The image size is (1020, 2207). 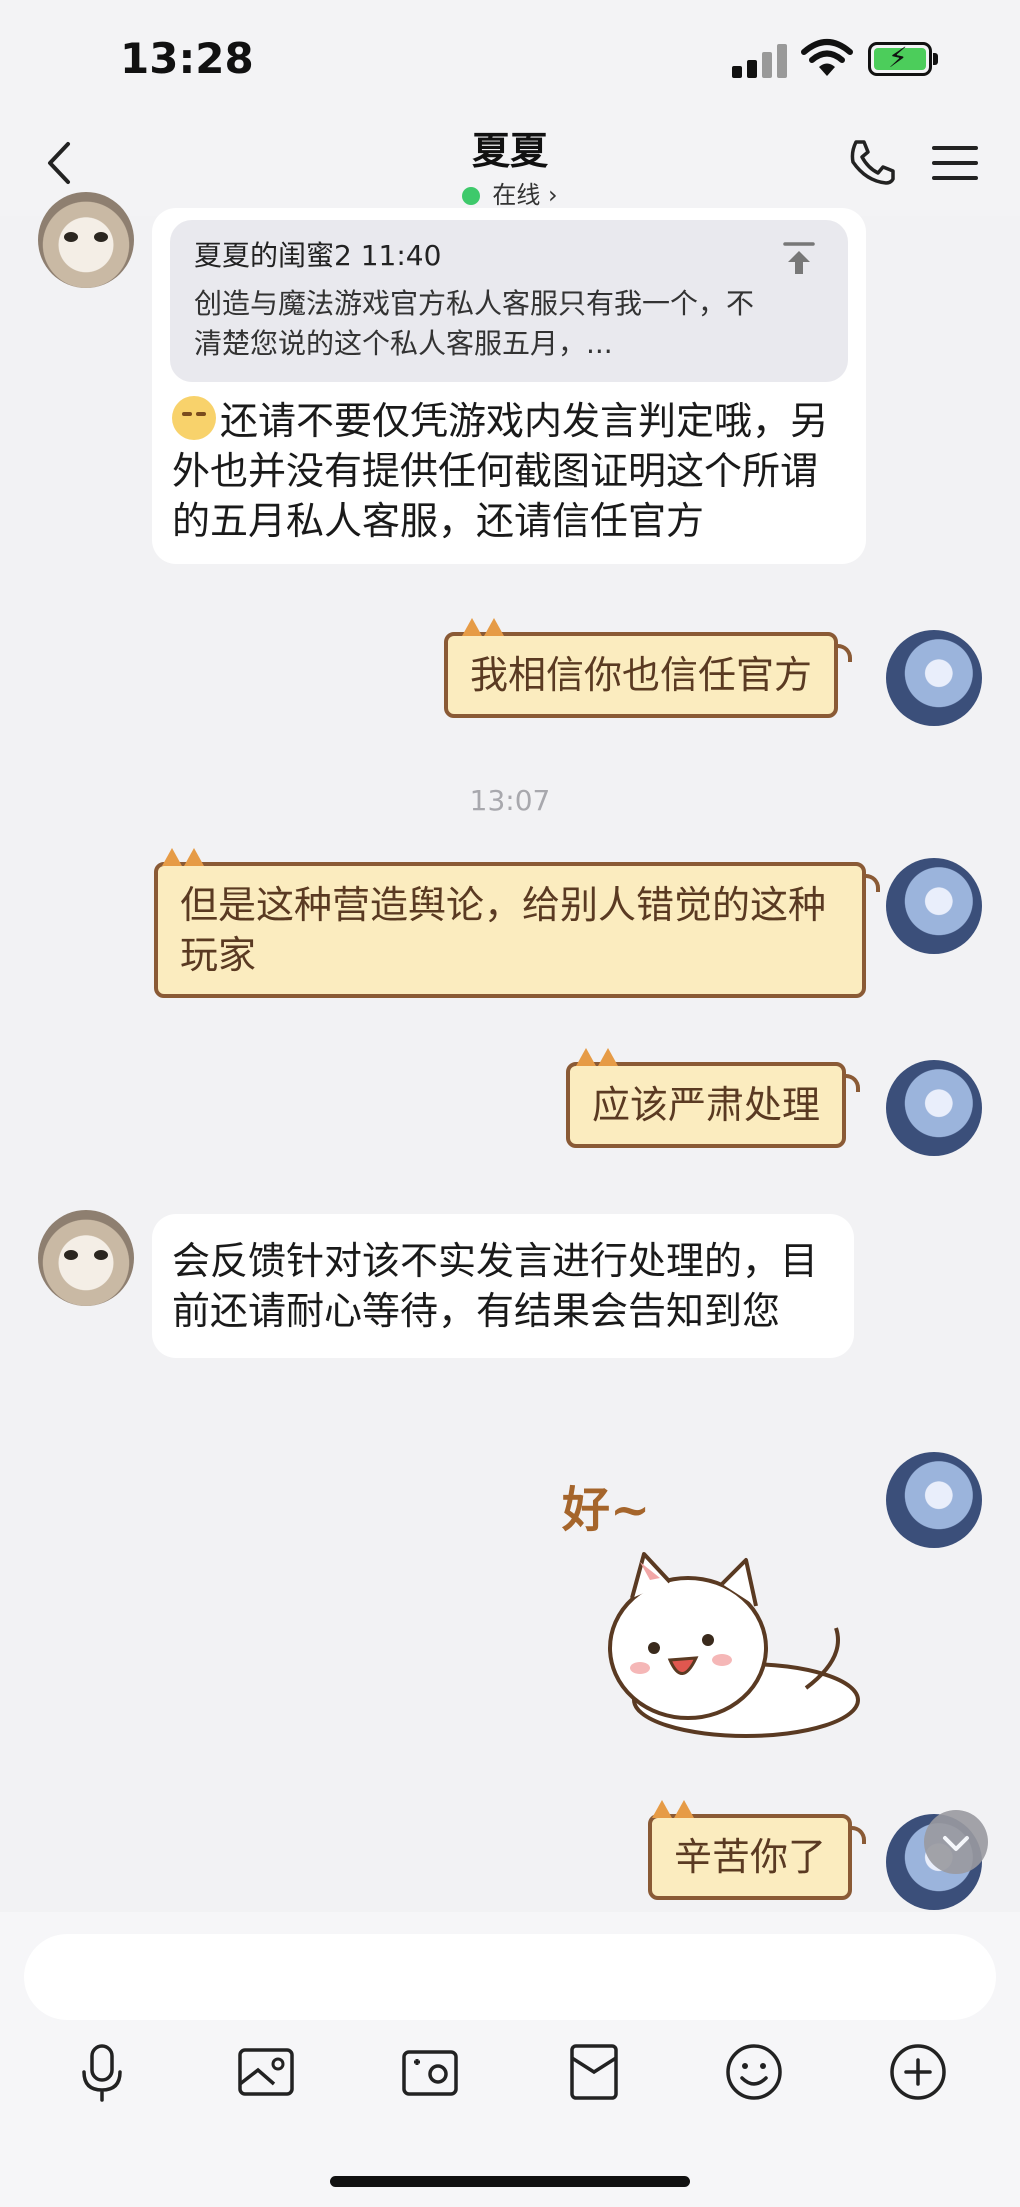 I want to click on chevron-right-icon: ›, so click(x=553, y=195).